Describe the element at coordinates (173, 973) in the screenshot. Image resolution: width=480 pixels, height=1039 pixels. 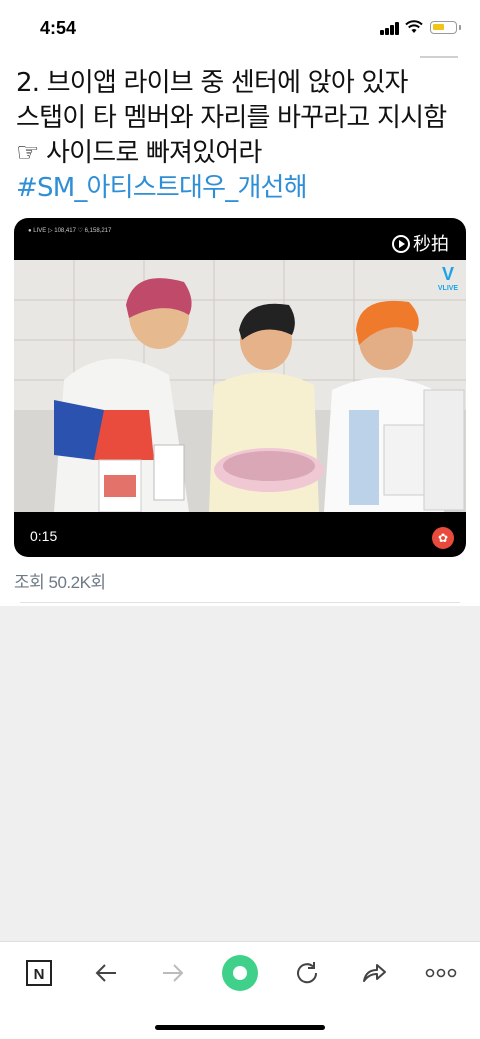
I see `forward-arrow-icon` at that location.